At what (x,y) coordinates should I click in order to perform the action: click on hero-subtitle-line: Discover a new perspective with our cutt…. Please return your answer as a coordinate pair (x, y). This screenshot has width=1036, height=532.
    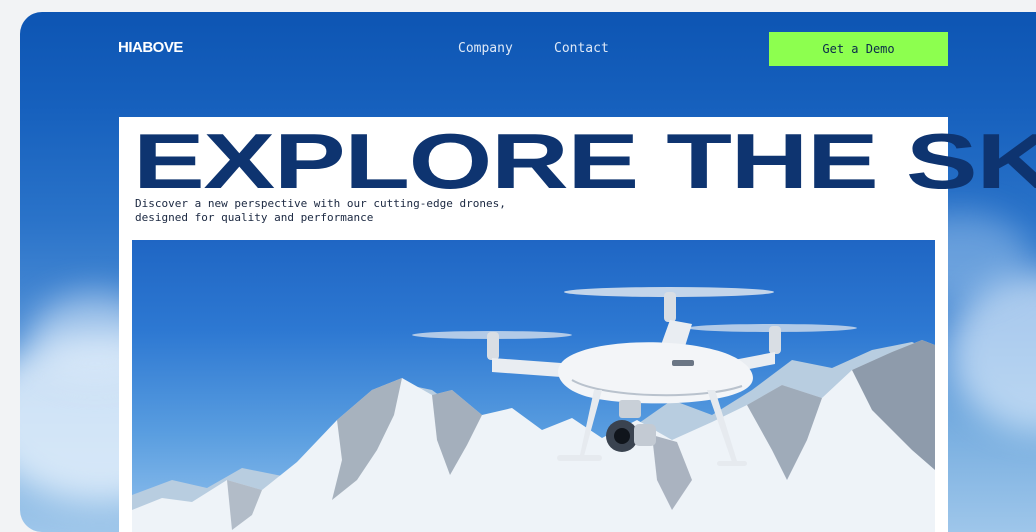
    Looking at the image, I should click on (320, 203).